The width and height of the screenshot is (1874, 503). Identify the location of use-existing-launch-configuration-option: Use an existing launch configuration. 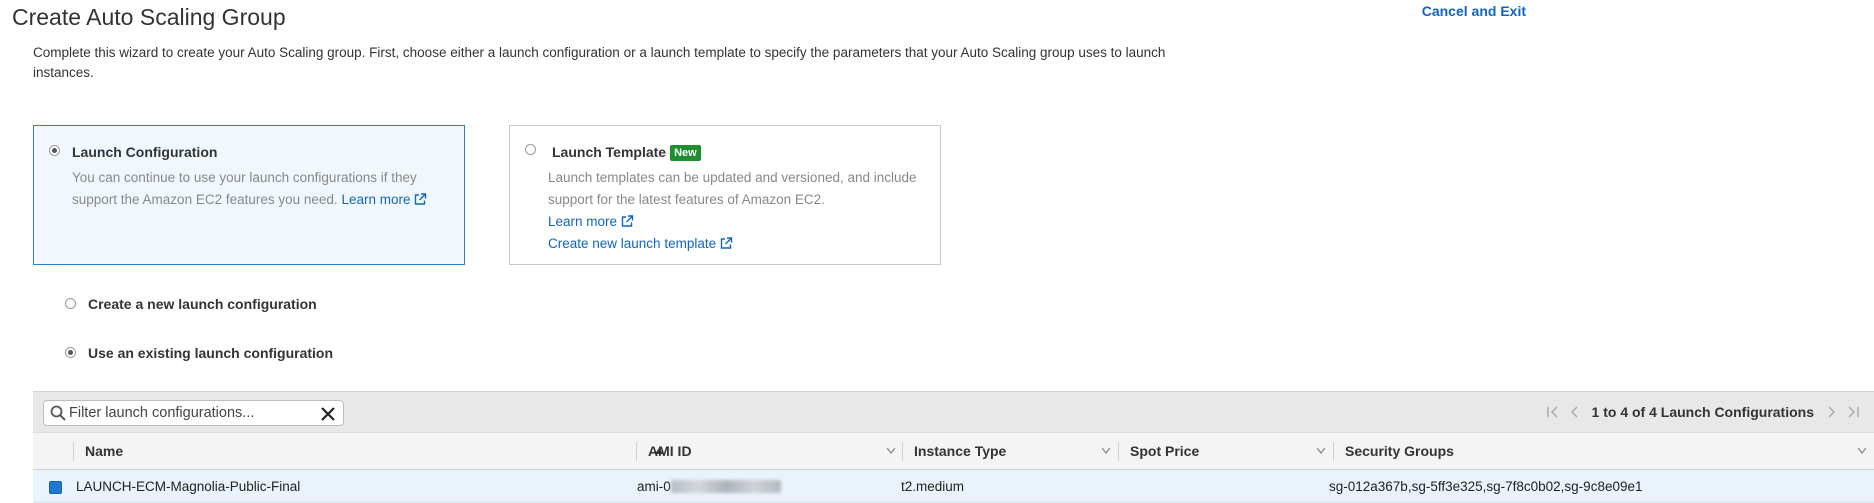
(199, 353).